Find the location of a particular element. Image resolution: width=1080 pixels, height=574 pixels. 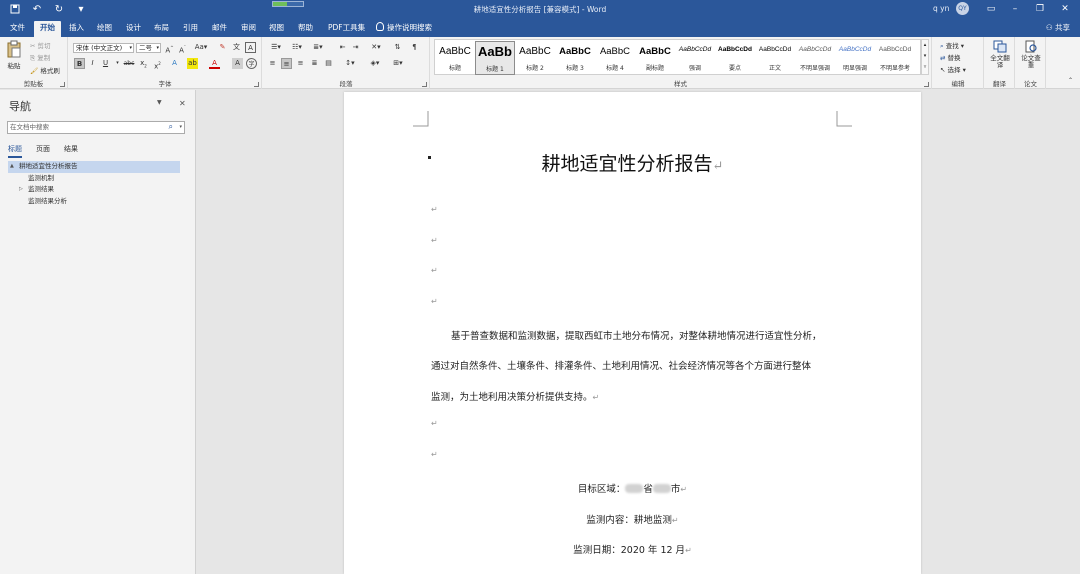

align-center-icon: ≡ is located at coordinates (286, 63).